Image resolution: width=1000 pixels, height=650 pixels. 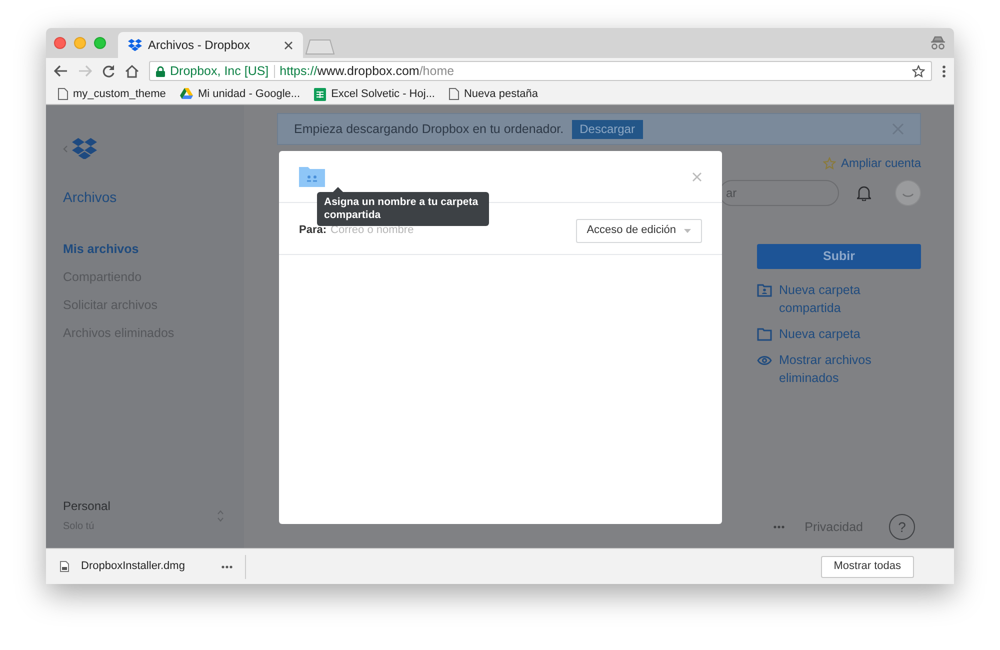 I want to click on file-icon, so click(x=64, y=566).